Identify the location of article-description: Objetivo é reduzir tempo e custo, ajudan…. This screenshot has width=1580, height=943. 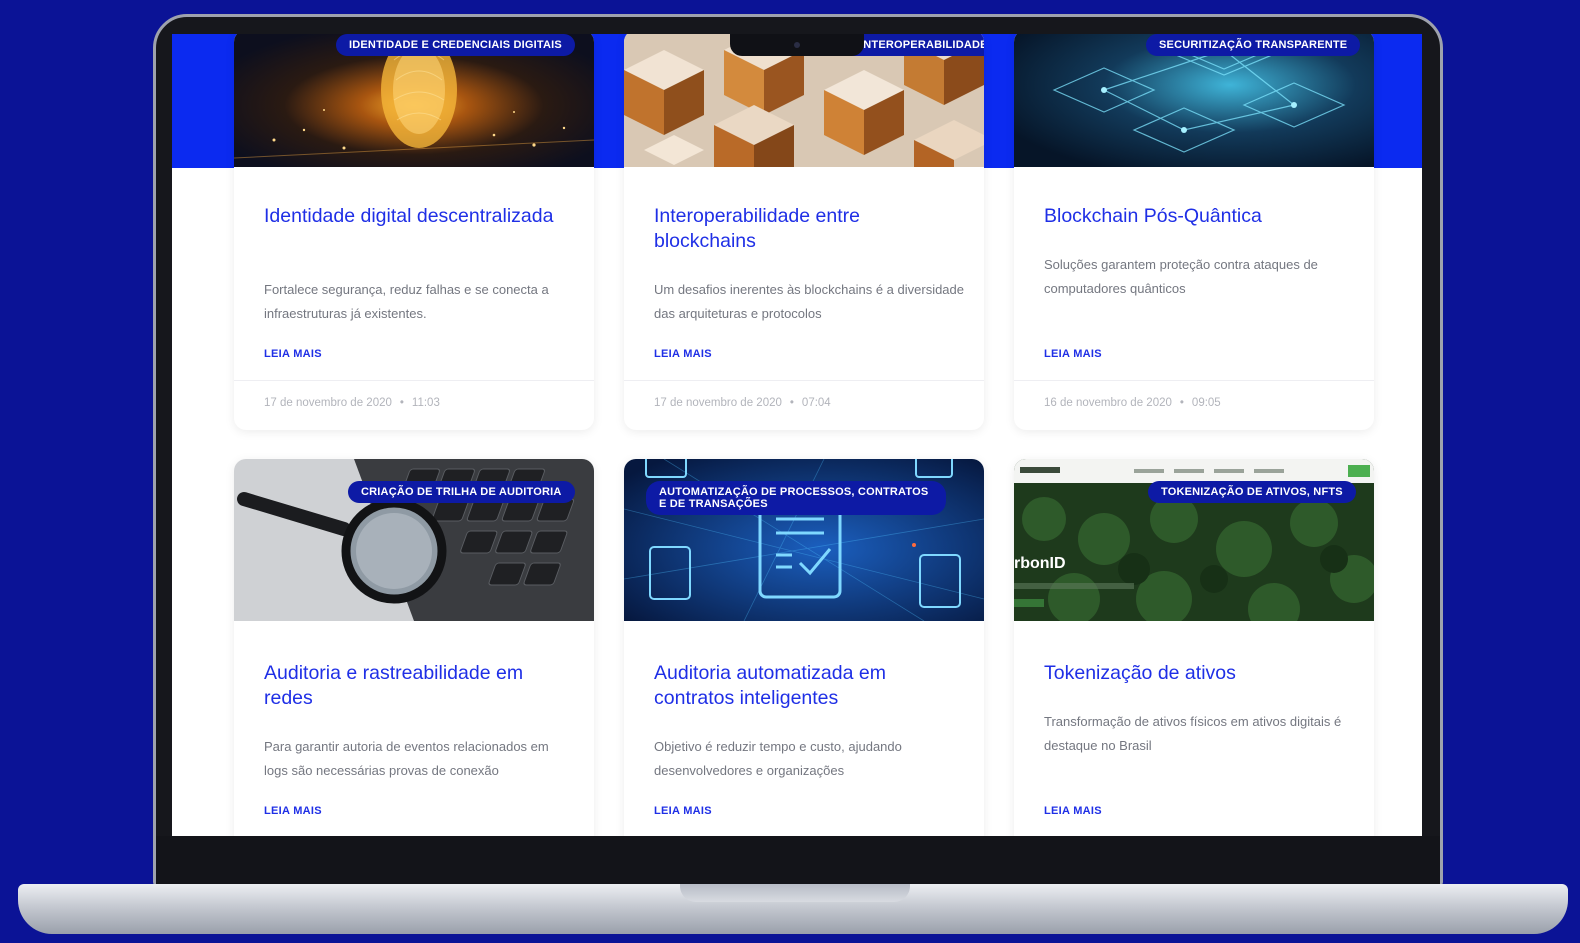
(778, 758).